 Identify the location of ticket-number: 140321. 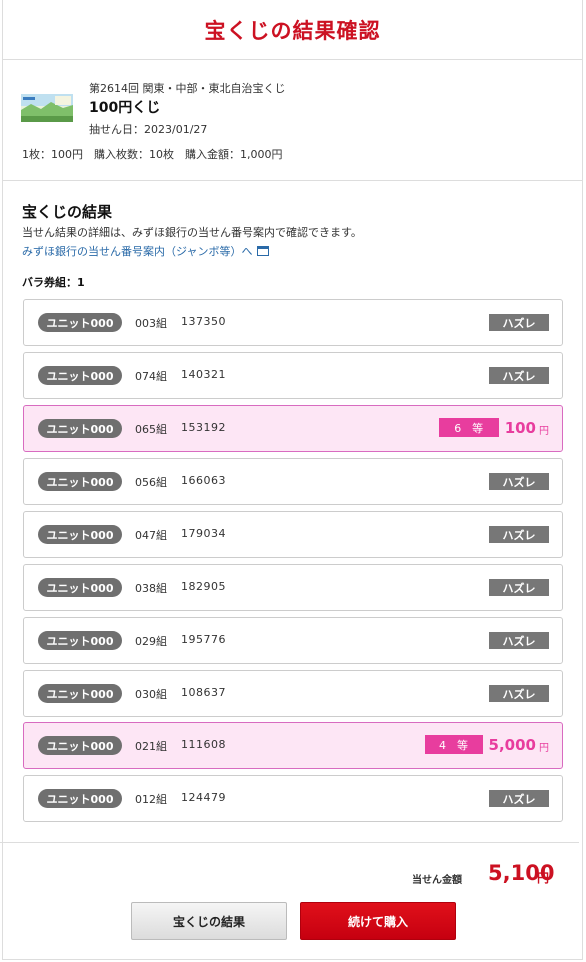
(203, 374).